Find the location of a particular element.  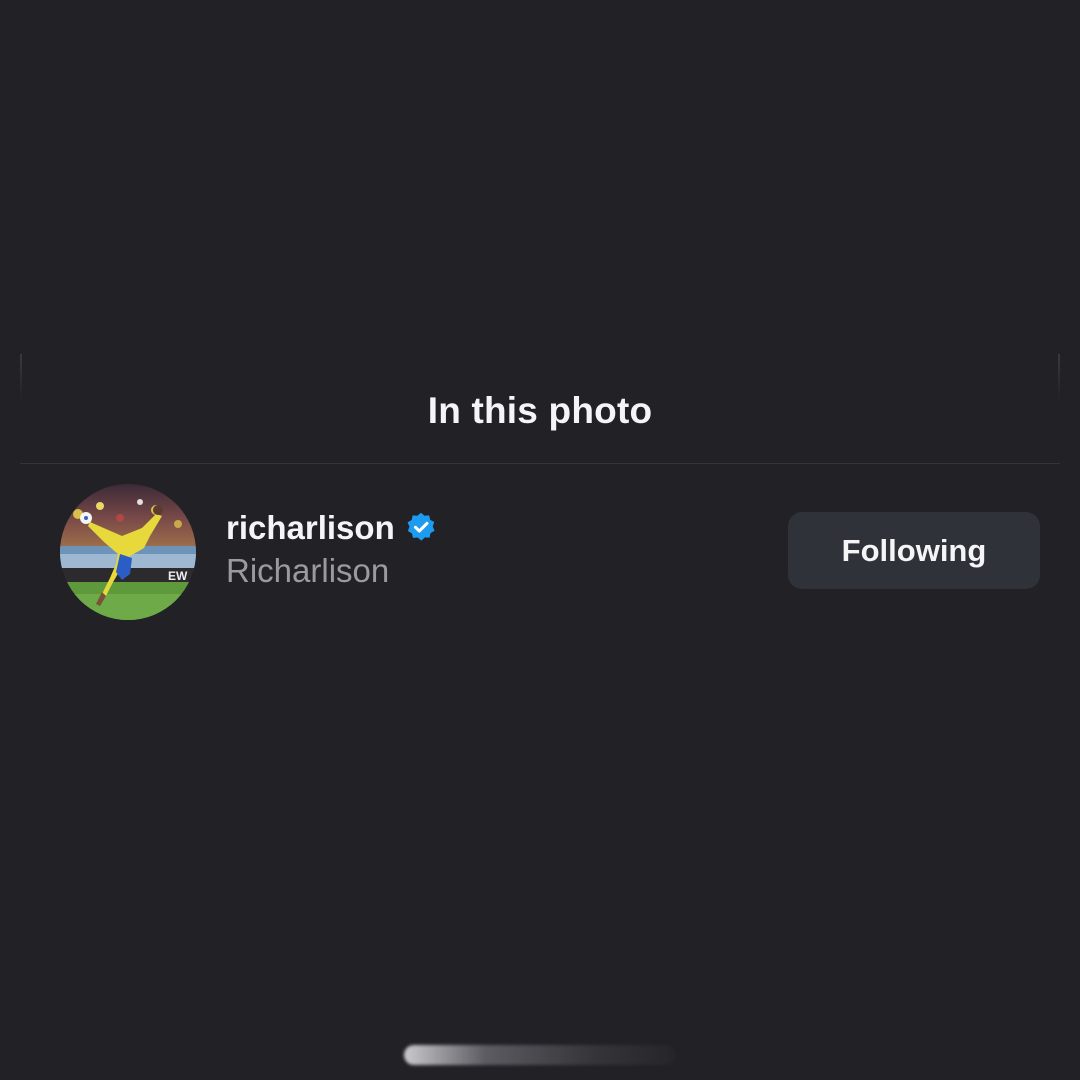

tagged-person-row: EW richarlison Richarlison Following is located at coordinates (550, 552).